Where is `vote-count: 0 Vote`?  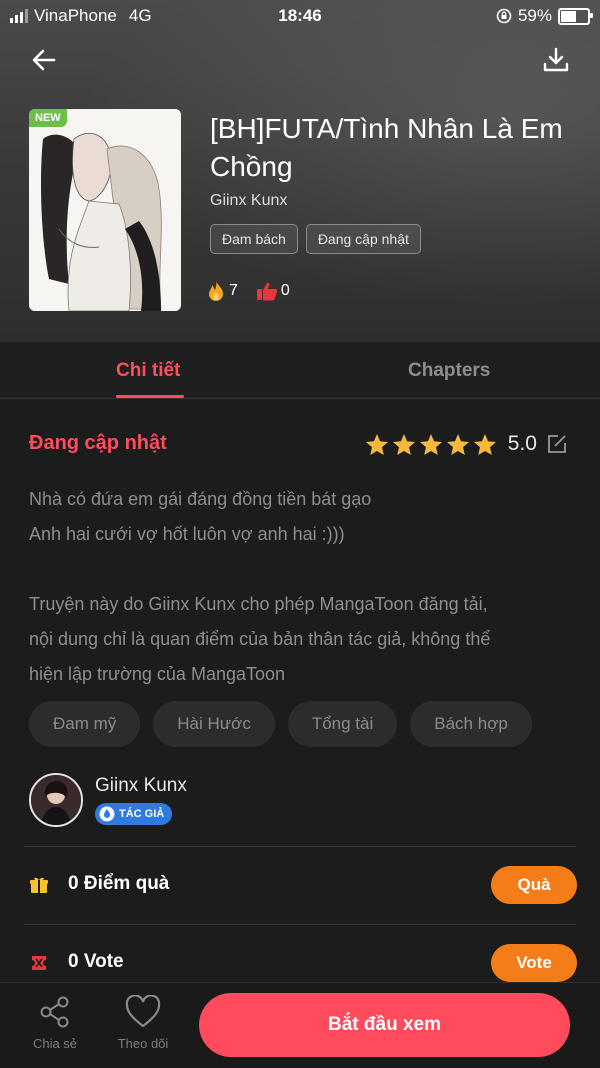 vote-count: 0 Vote is located at coordinates (96, 961).